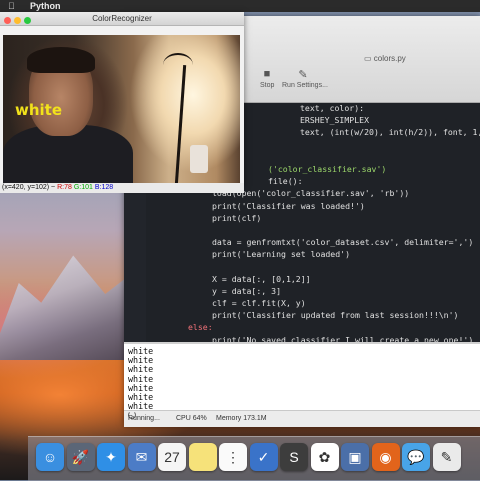 The height and width of the screenshot is (481, 480). What do you see at coordinates (104, 187) in the screenshot?
I see `pixel-b: B:128` at bounding box center [104, 187].